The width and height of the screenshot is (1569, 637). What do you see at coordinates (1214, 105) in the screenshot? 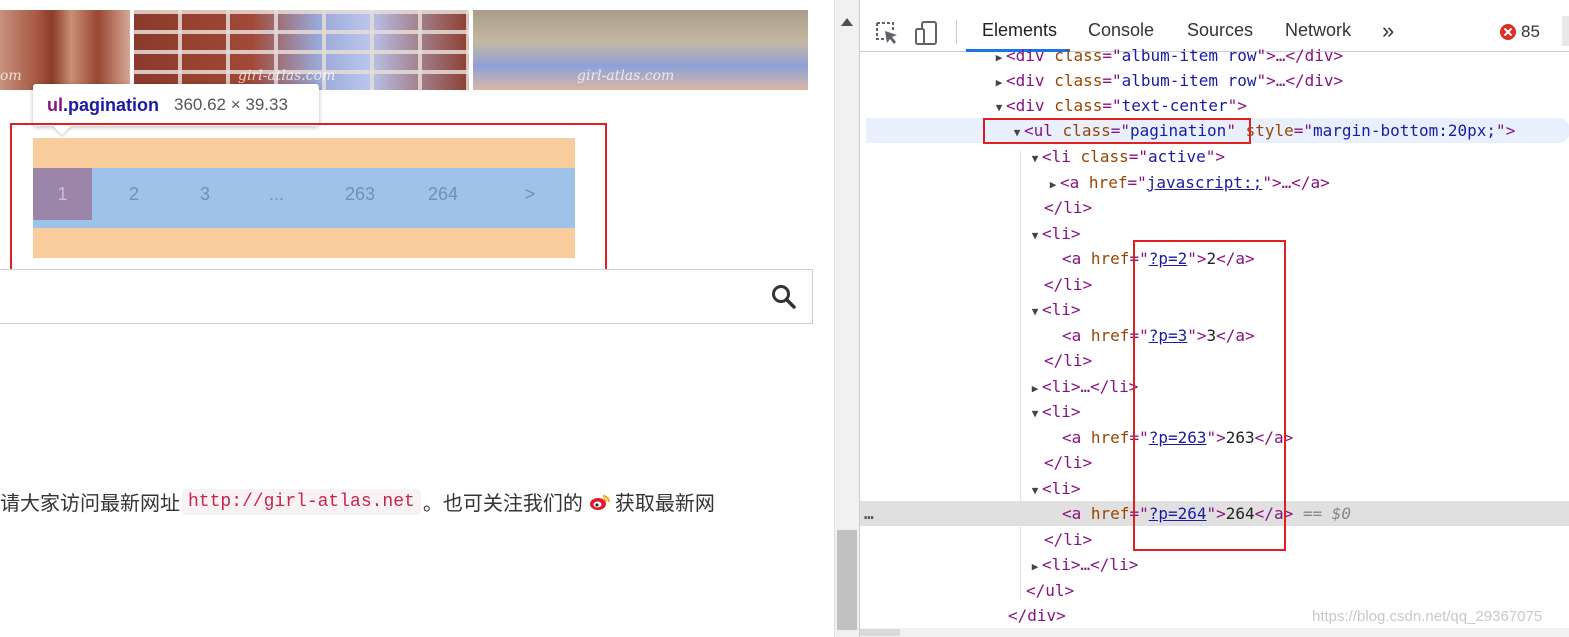
I see `dom-node-text-center: ▼ <div class="text-center">` at bounding box center [1214, 105].